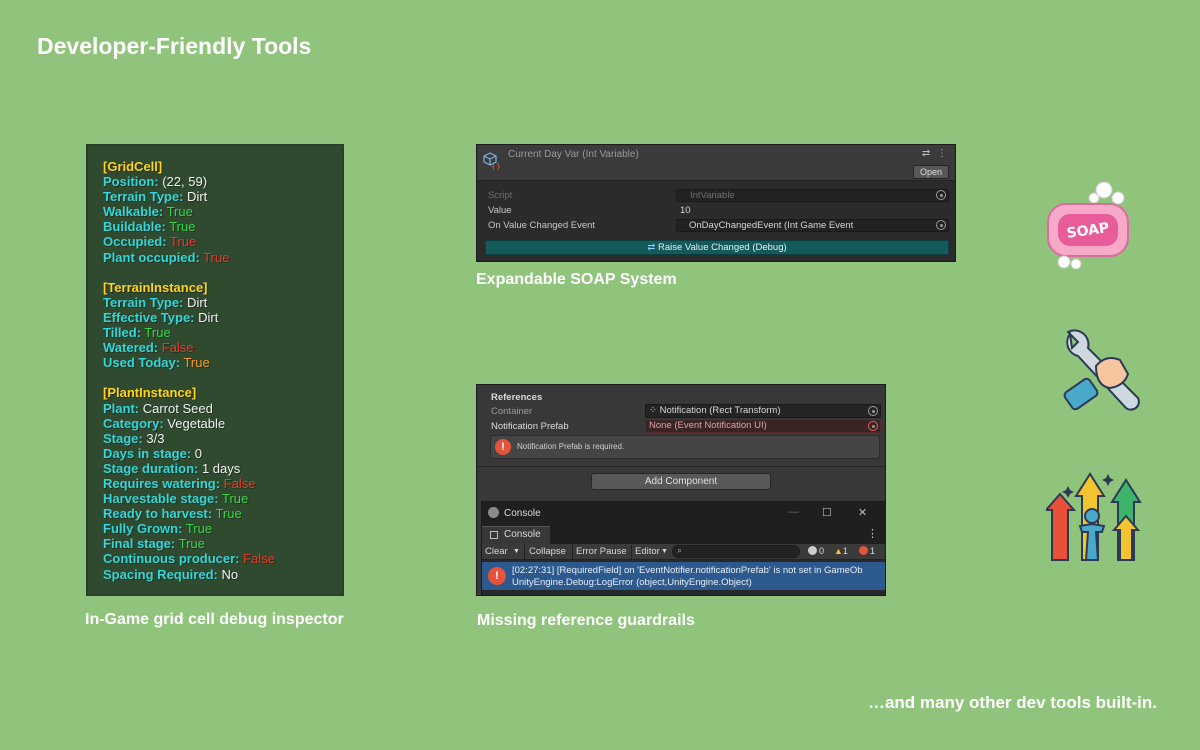 This screenshot has width=1200, height=750. Describe the element at coordinates (516, 551) in the screenshot. I see `clear-dropdown-icon: ▼` at that location.